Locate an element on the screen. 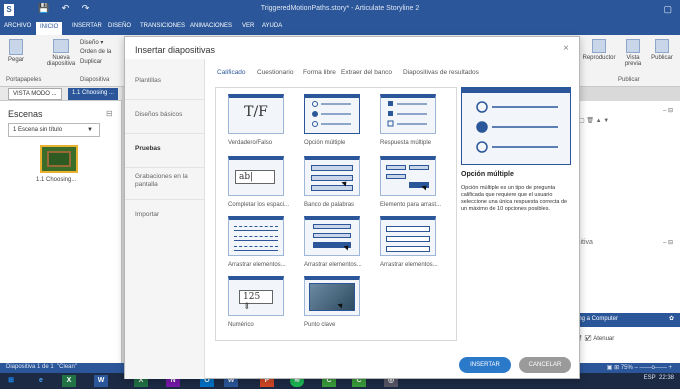 This screenshot has width=680, height=389. sidebar-item-plantillas: Plantillas is located at coordinates (167, 81).